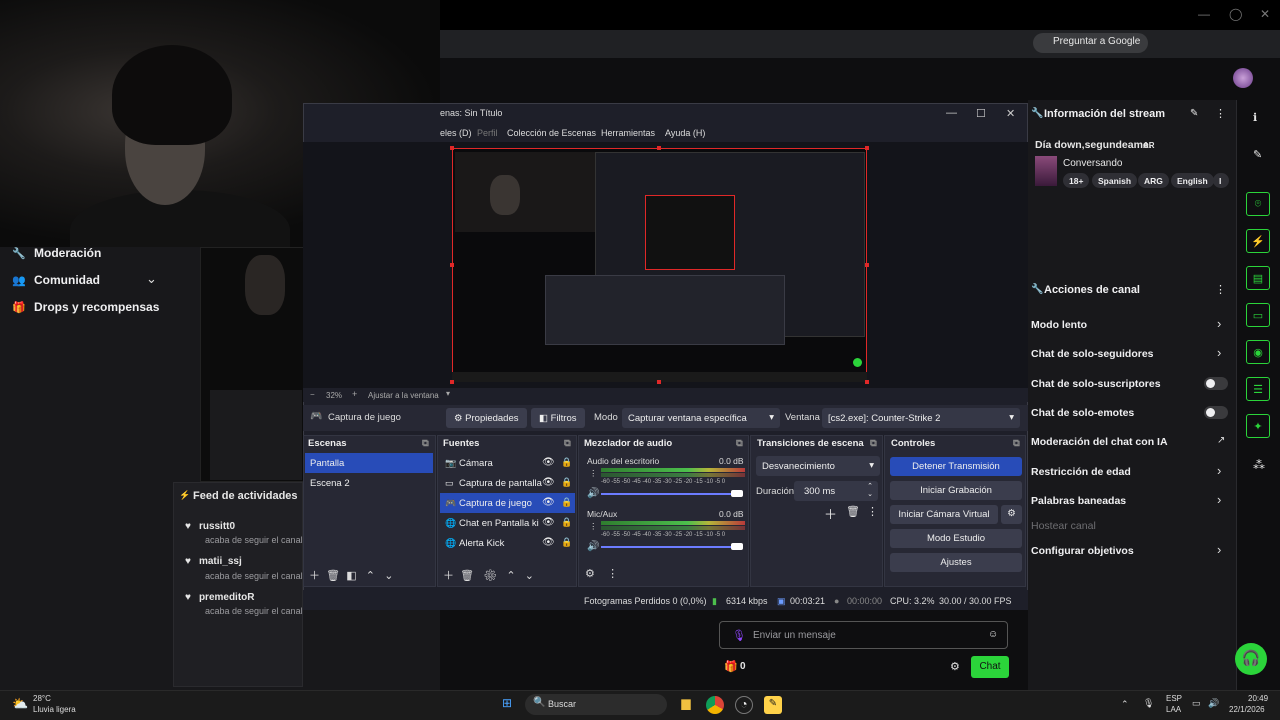  Describe the element at coordinates (863, 635) in the screenshot. I see `chat-input: 🎙 Enviar un mensaje ☺` at that location.